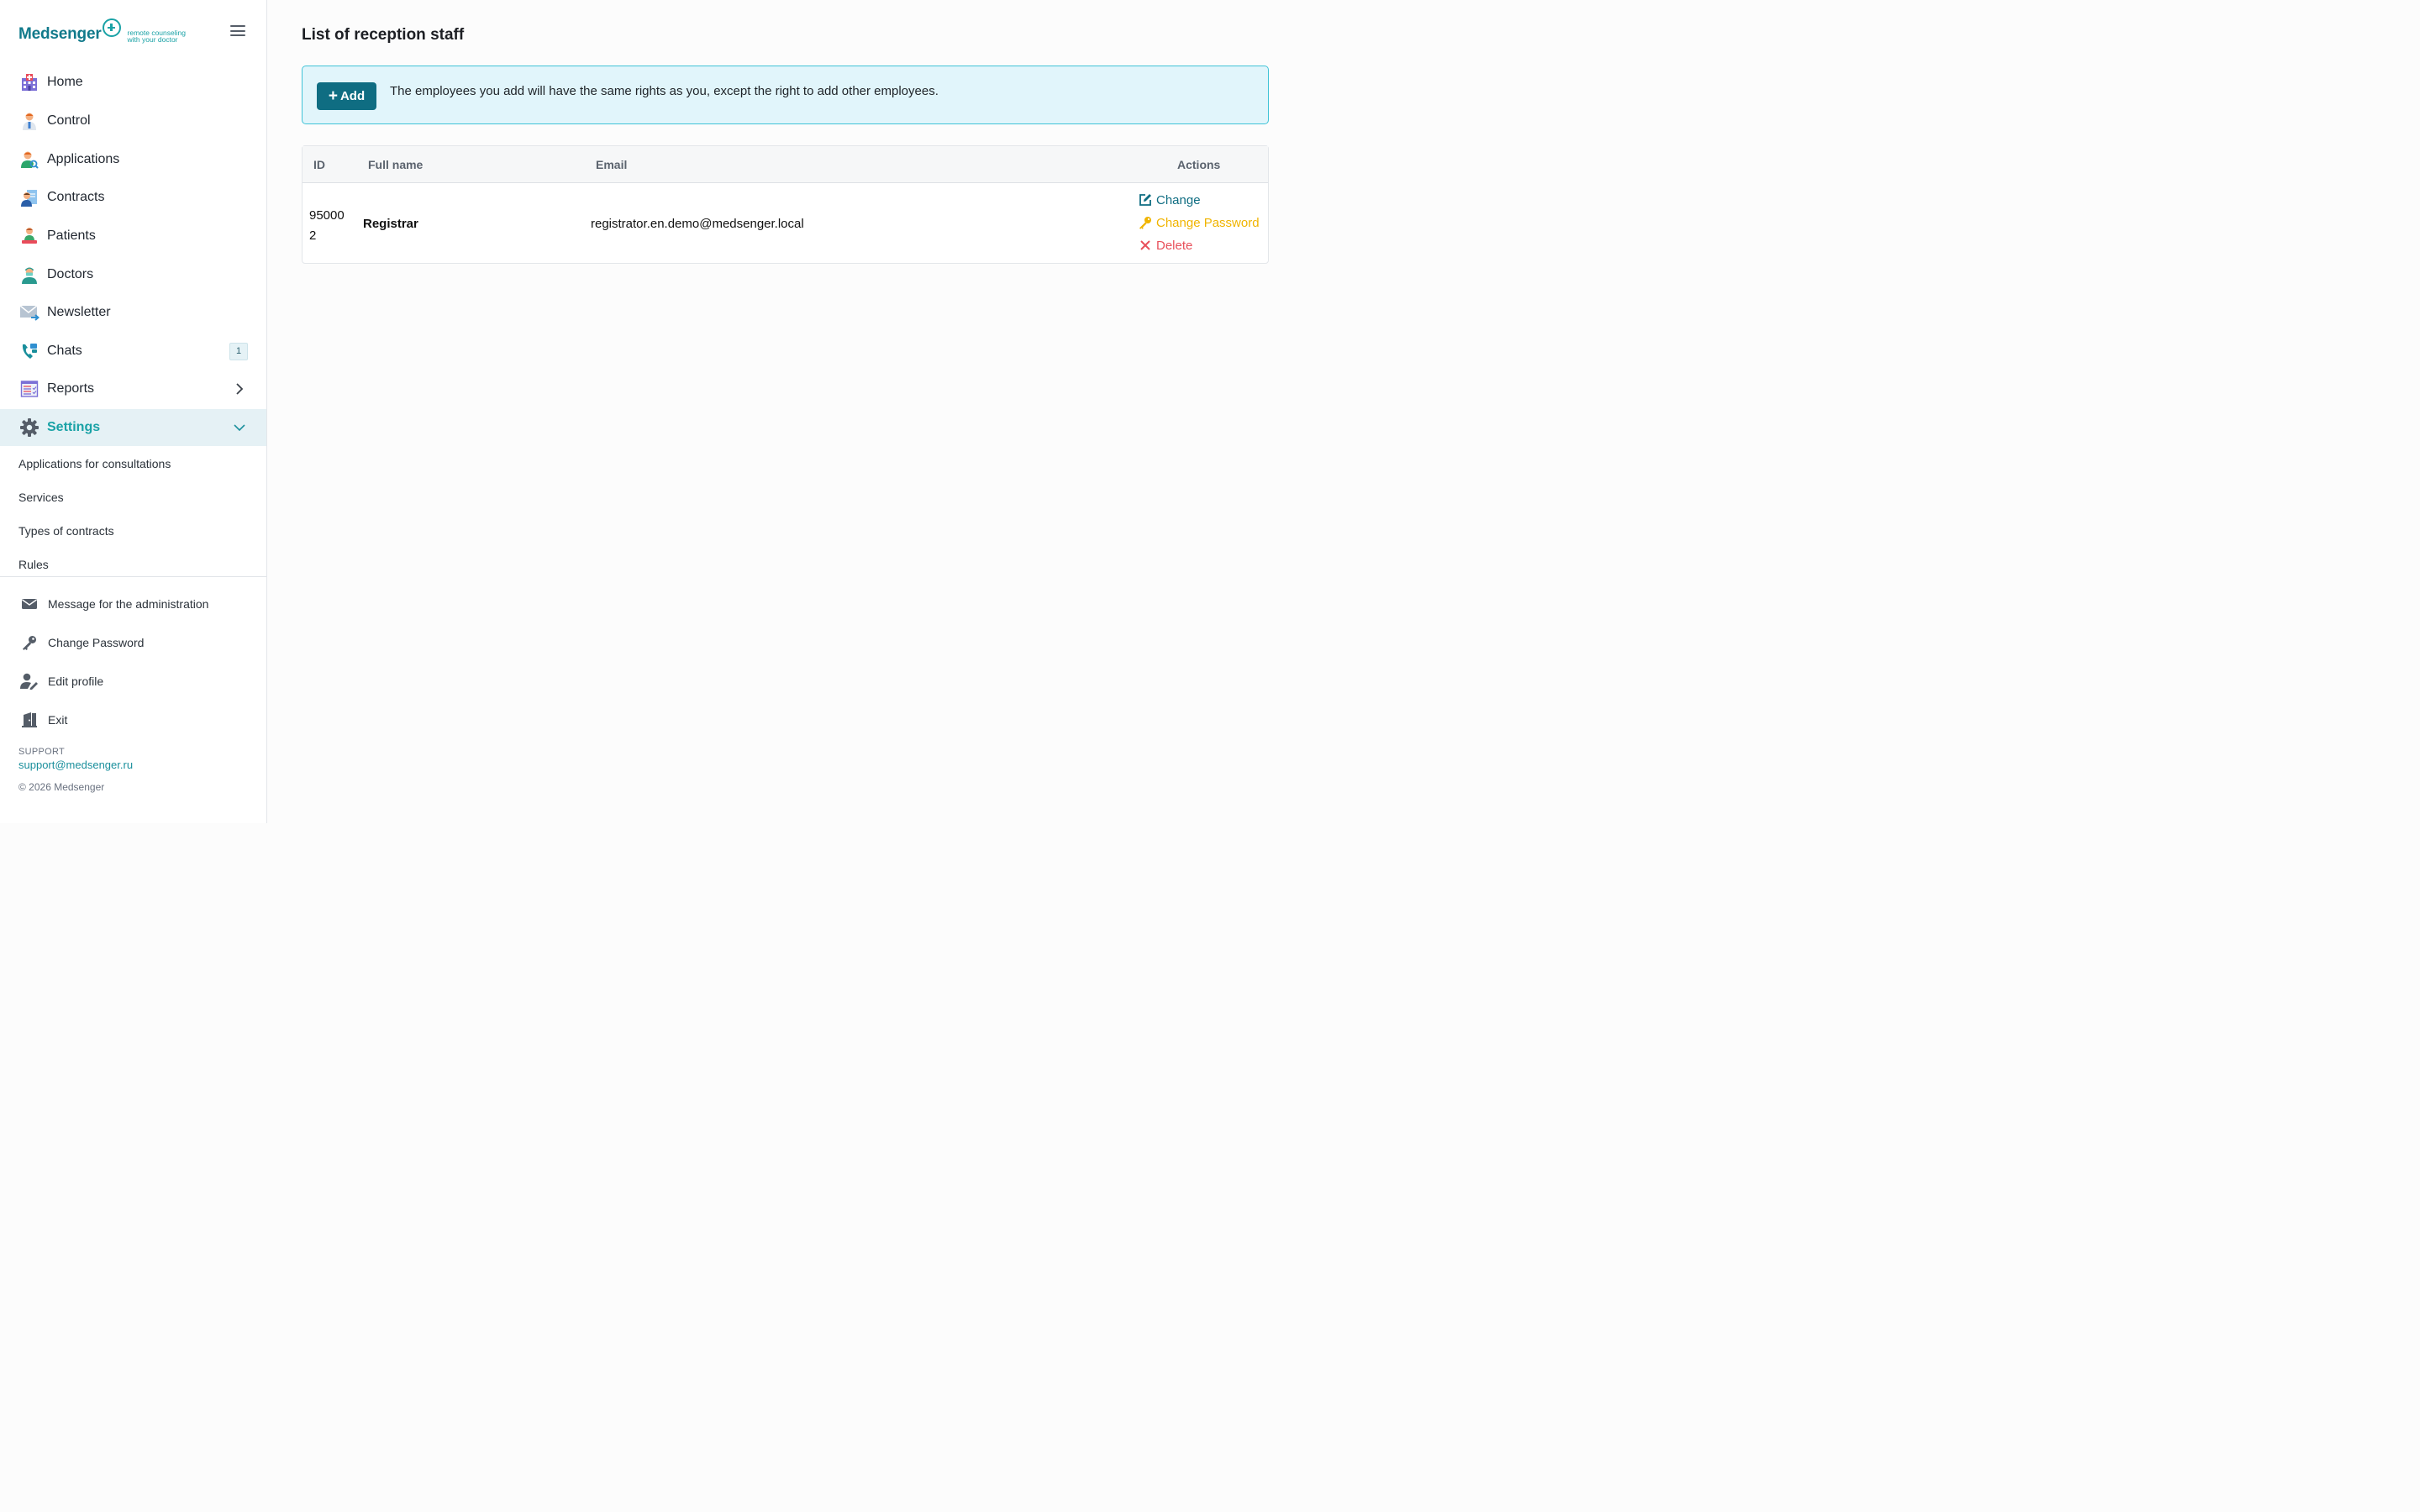 The width and height of the screenshot is (2420, 1512). Describe the element at coordinates (133, 719) in the screenshot. I see `footer-item-exit: Exit` at that location.